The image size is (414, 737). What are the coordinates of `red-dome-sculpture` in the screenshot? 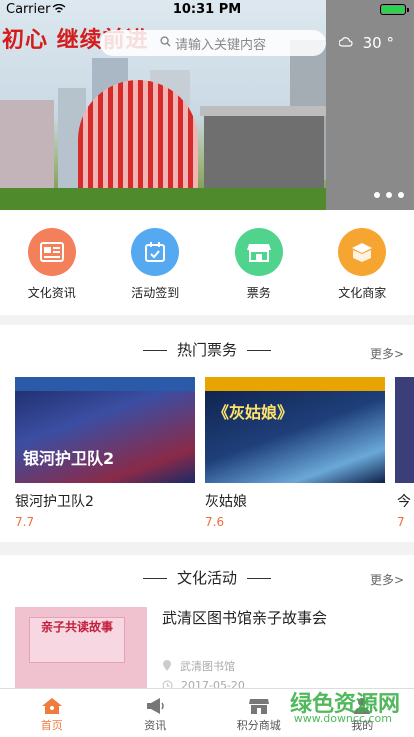 It's located at (138, 140).